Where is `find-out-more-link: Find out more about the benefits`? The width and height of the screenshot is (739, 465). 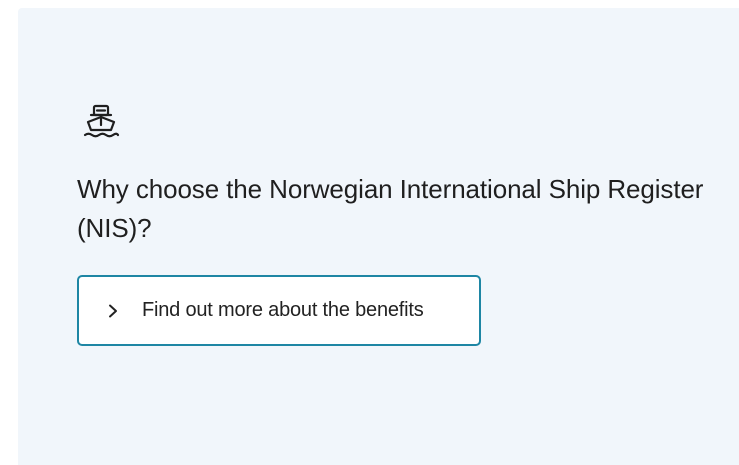 find-out-more-link: Find out more about the benefits is located at coordinates (279, 310).